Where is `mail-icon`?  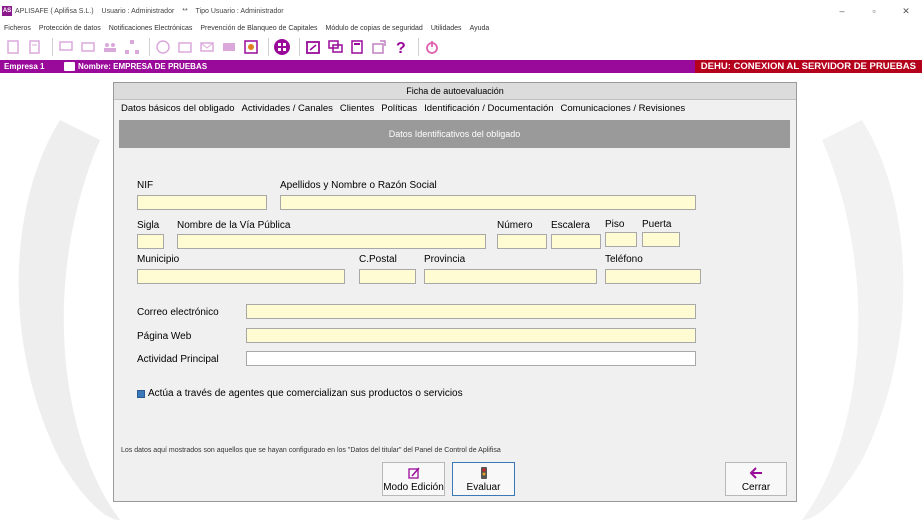
mail-icon is located at coordinates (207, 47).